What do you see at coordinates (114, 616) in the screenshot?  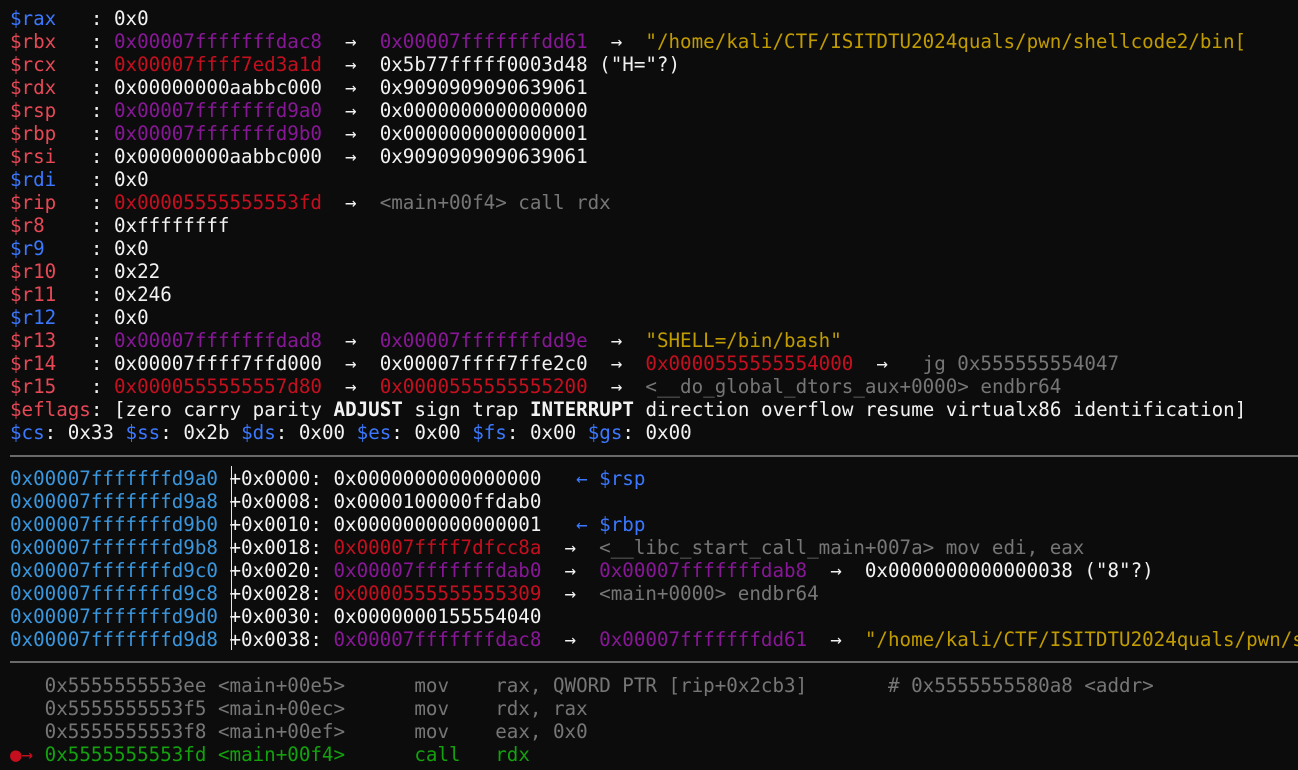 I see `stack-address: 0x00007fffffffd9d0` at bounding box center [114, 616].